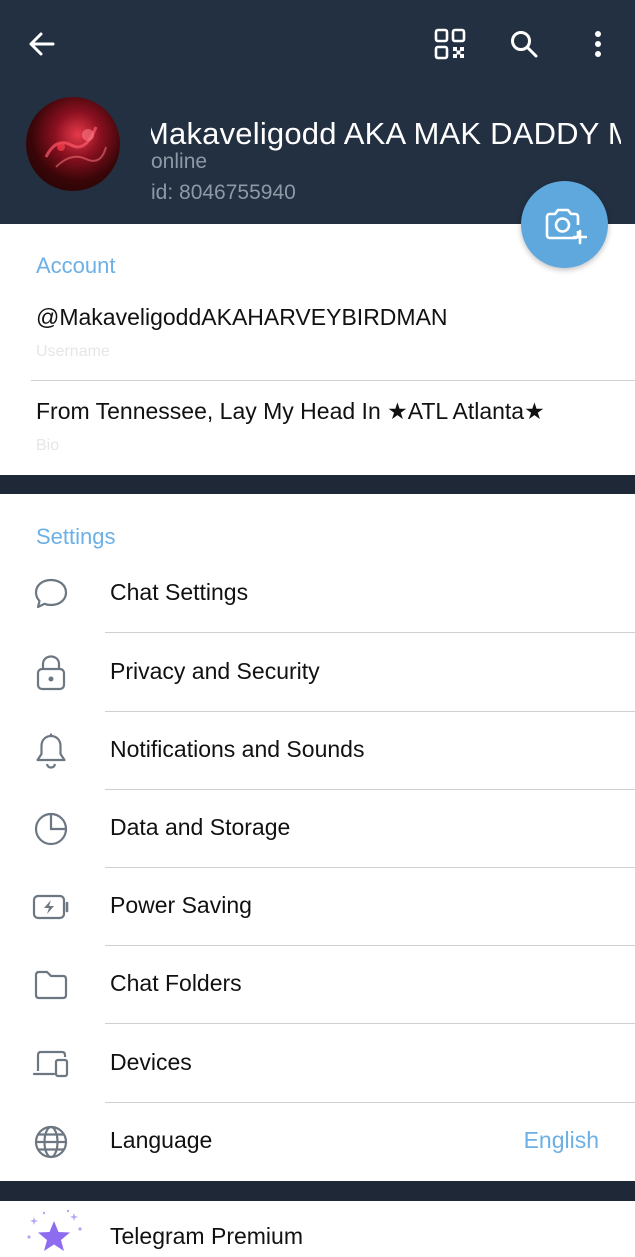  I want to click on language-value: English, so click(561, 1140).